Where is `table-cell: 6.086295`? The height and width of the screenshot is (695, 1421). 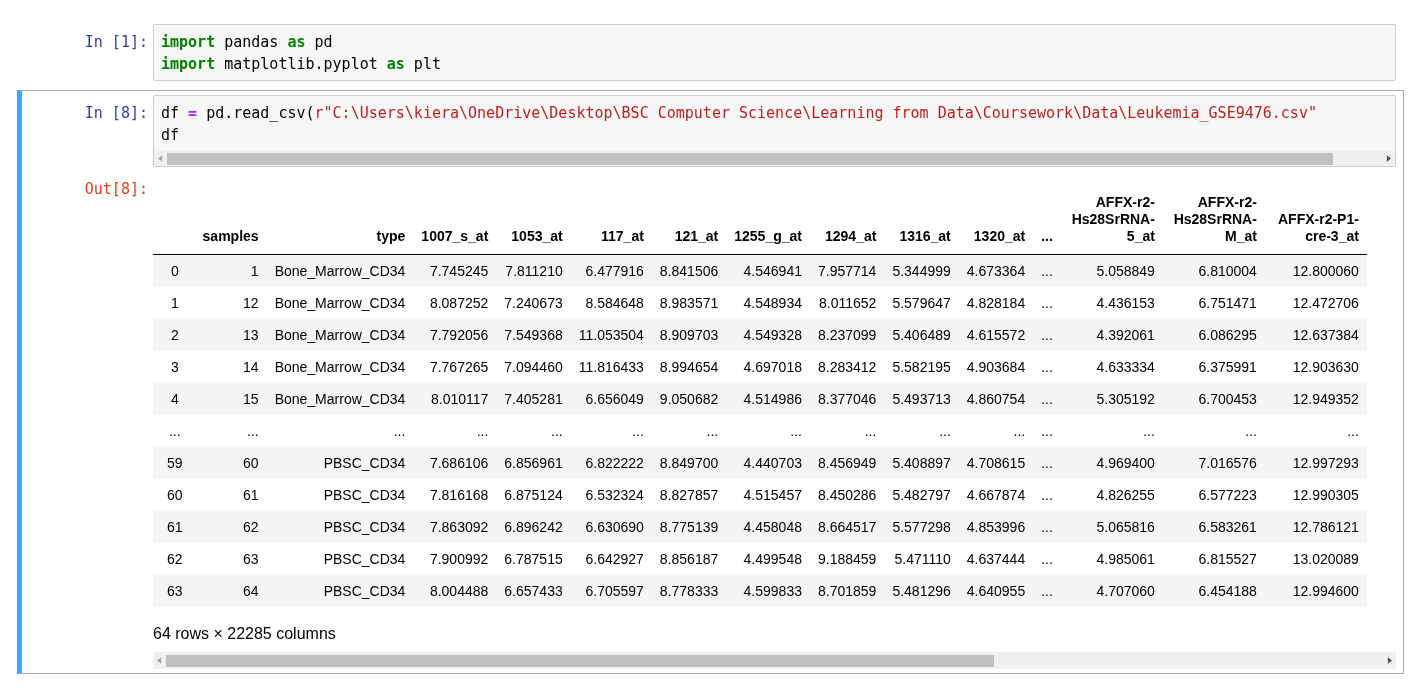
table-cell: 6.086295 is located at coordinates (1213, 335).